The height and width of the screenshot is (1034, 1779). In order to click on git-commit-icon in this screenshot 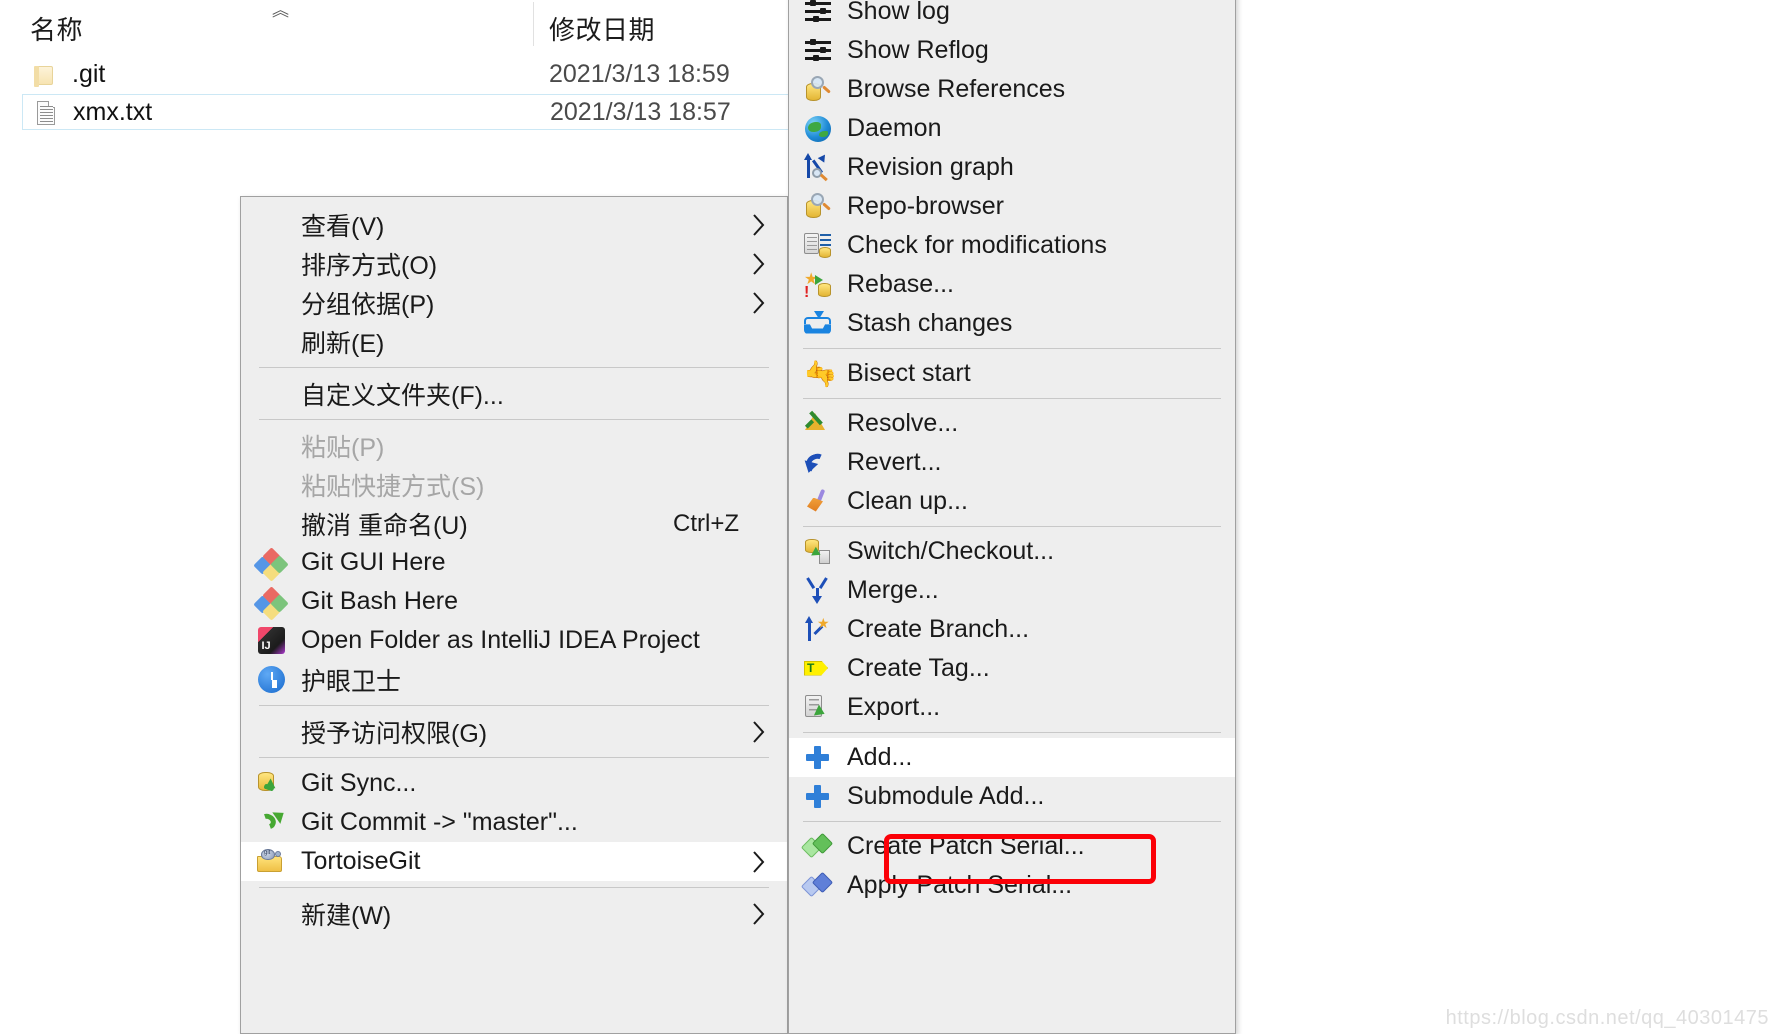, I will do `click(271, 822)`.